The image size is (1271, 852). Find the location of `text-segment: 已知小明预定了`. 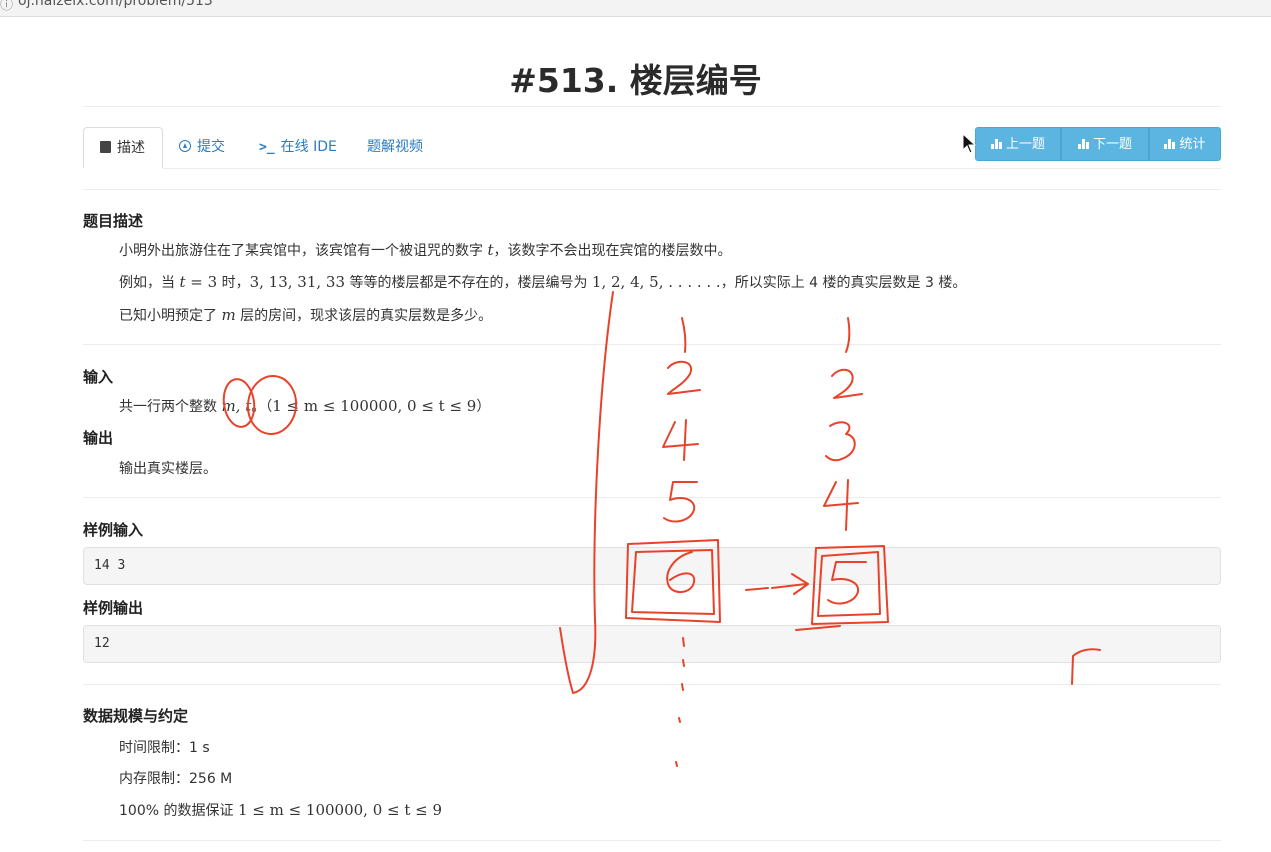

text-segment: 已知小明预定了 is located at coordinates (170, 316).